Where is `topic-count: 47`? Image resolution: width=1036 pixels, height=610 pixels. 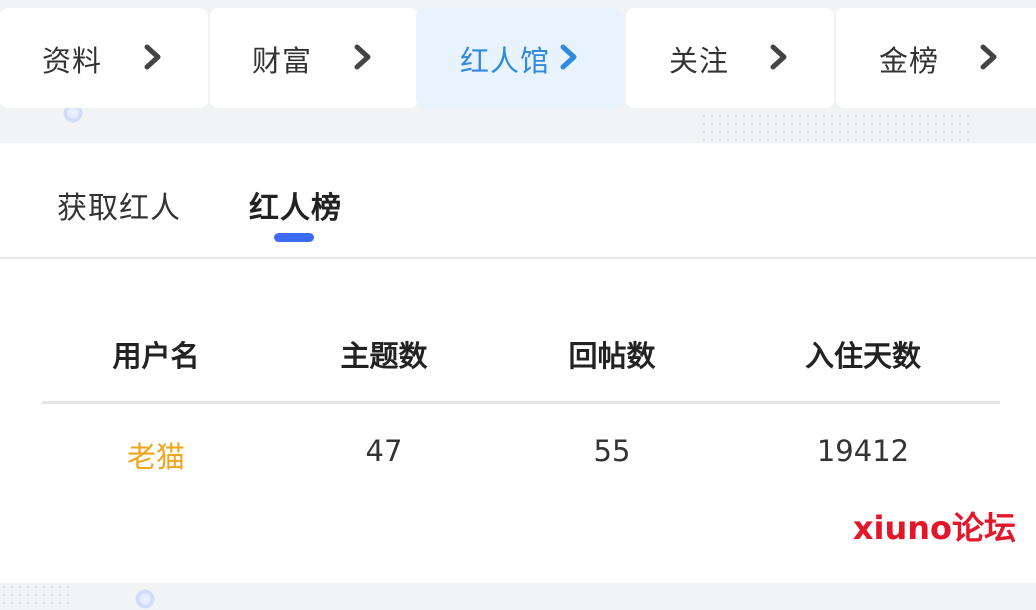 topic-count: 47 is located at coordinates (384, 451).